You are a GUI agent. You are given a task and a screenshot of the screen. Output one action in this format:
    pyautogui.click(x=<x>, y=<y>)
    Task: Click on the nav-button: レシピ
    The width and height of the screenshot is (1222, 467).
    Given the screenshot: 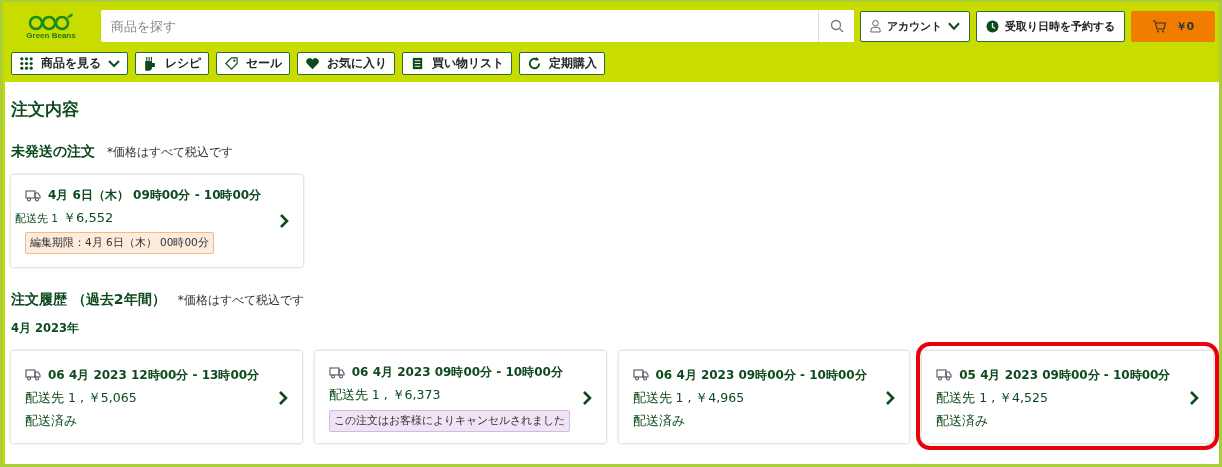 What is the action you would take?
    pyautogui.click(x=172, y=63)
    